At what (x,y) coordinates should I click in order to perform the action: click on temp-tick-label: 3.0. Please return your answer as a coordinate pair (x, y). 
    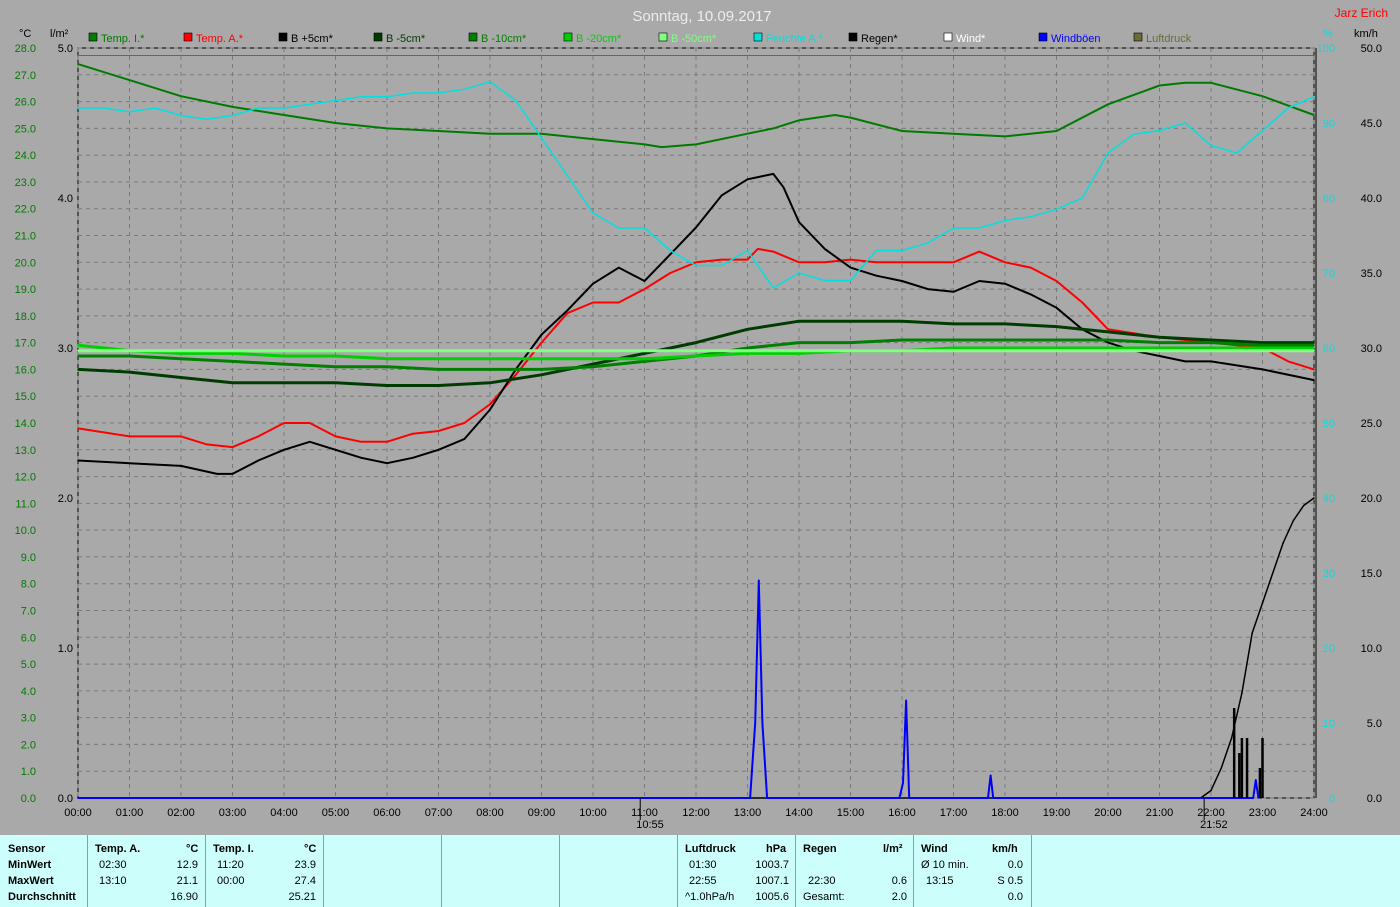
    Looking at the image, I should click on (28, 719).